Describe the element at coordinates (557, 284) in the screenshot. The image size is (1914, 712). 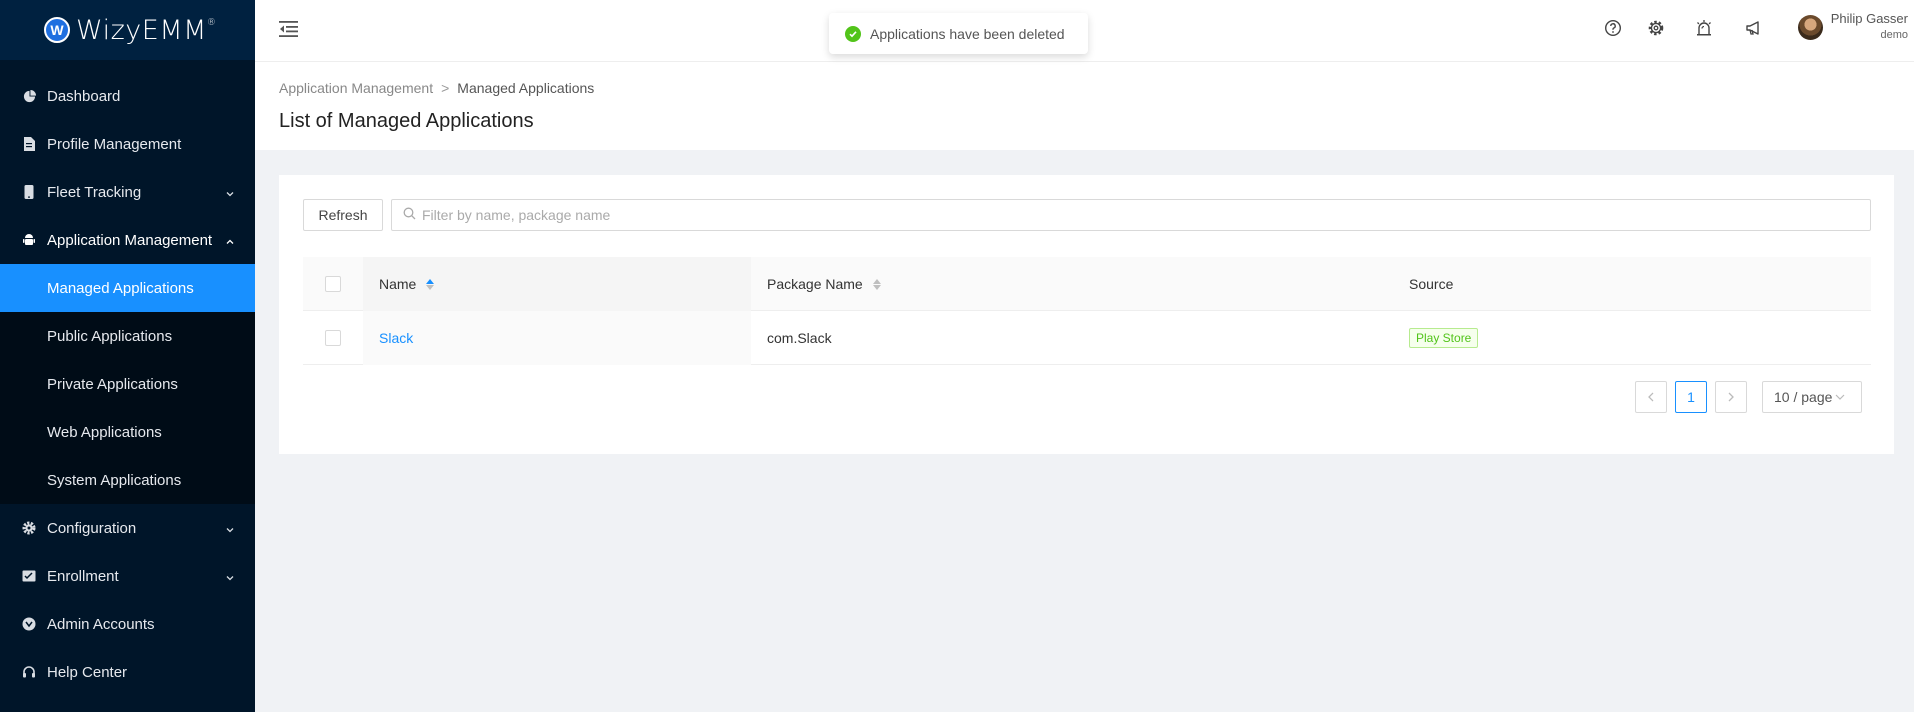
I see `column-header-name: Name` at that location.